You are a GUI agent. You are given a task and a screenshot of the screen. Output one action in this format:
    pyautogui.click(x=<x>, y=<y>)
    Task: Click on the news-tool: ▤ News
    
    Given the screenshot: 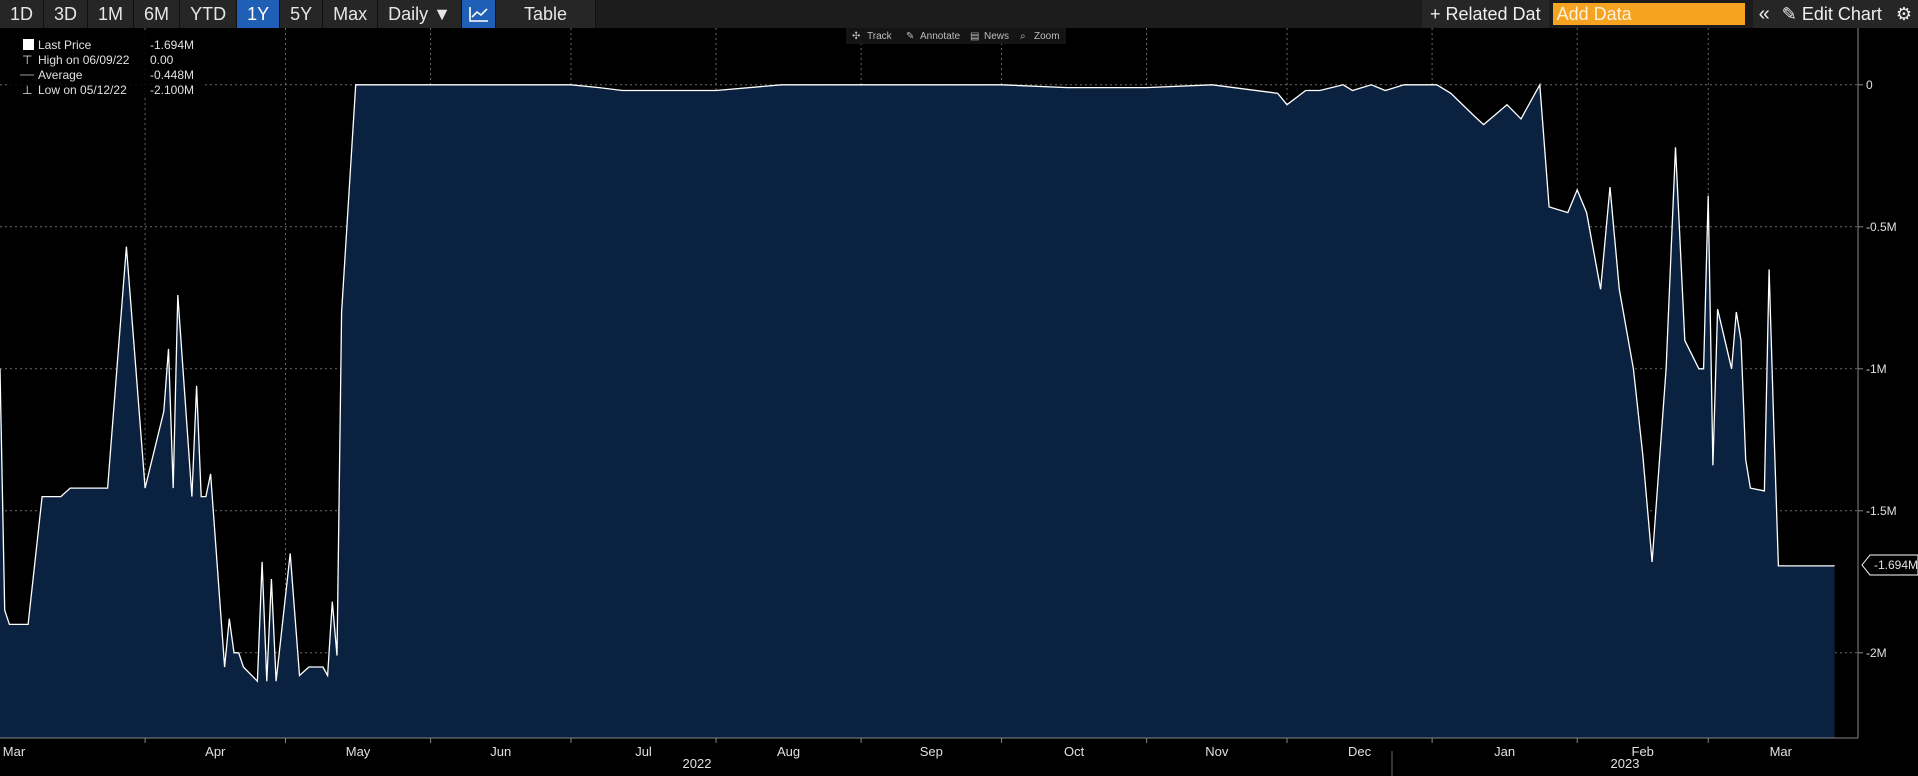 What is the action you would take?
    pyautogui.click(x=989, y=36)
    